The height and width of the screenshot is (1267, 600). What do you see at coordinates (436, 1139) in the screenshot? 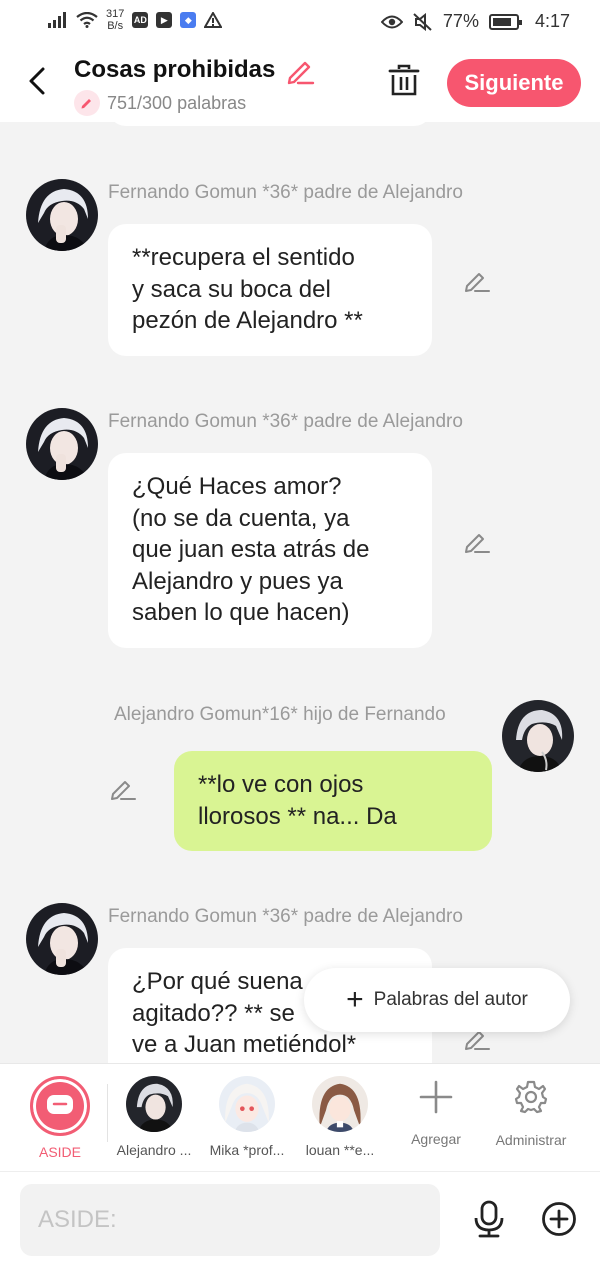
I see `add-label: Agregar` at bounding box center [436, 1139].